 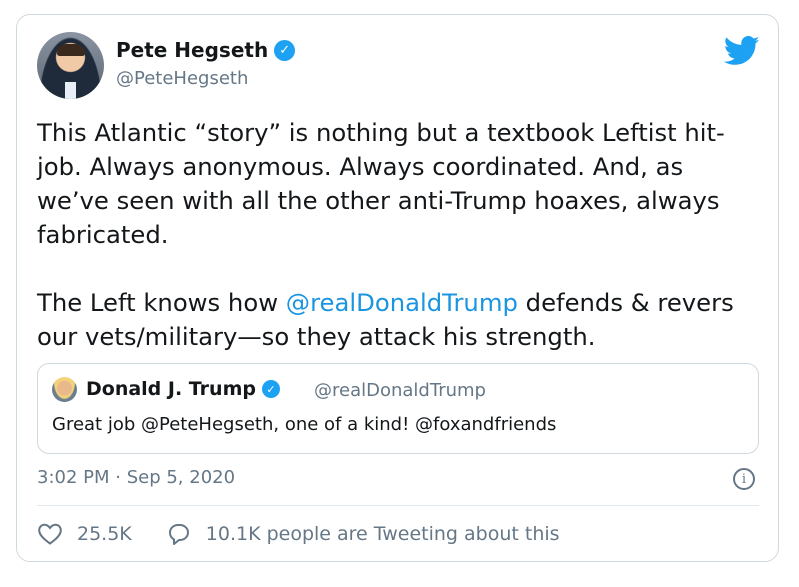 What do you see at coordinates (744, 479) in the screenshot?
I see `info-icon: i` at bounding box center [744, 479].